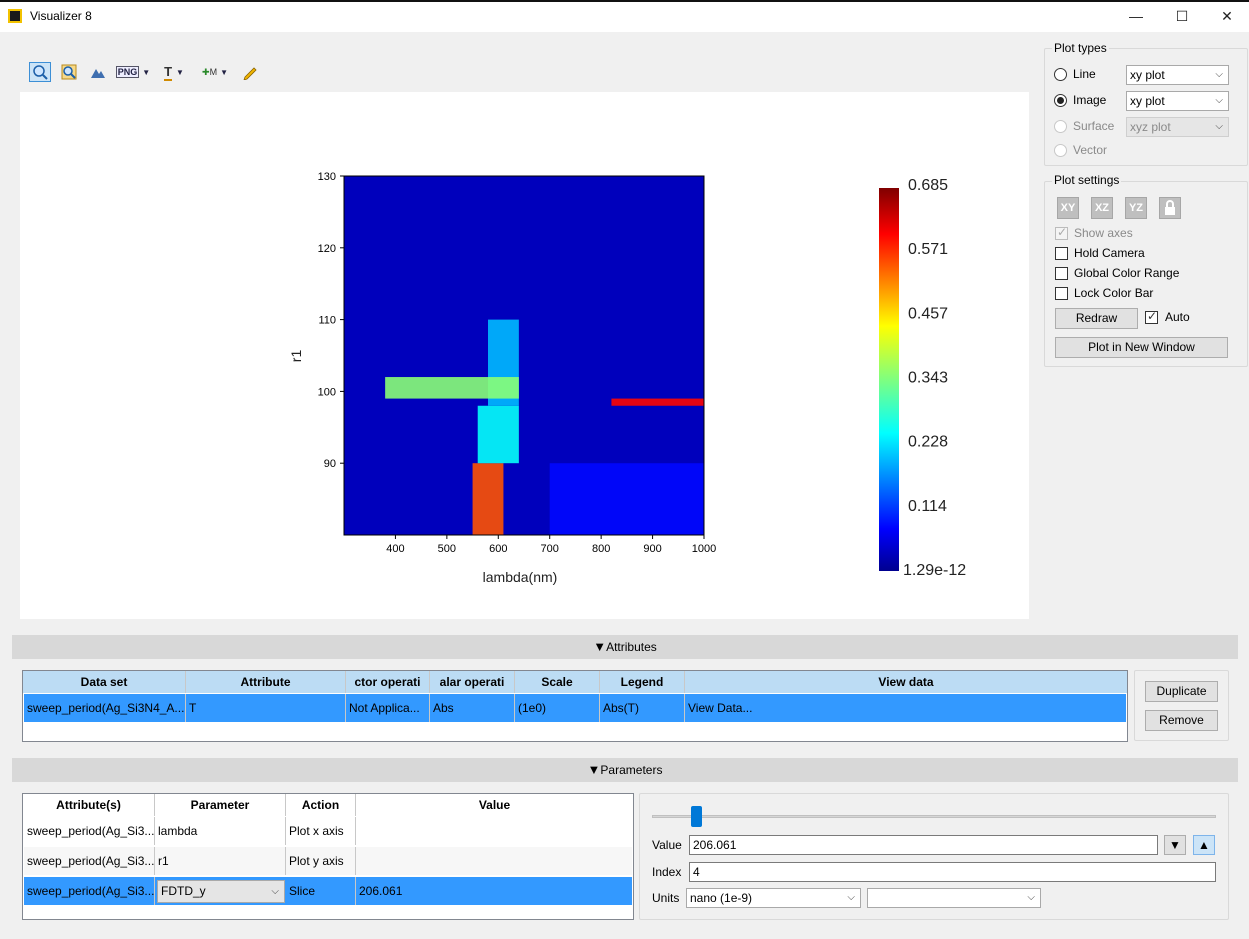 This screenshot has width=1249, height=939. Describe the element at coordinates (1175, 845) in the screenshot. I see `decrement-button: ▼` at that location.